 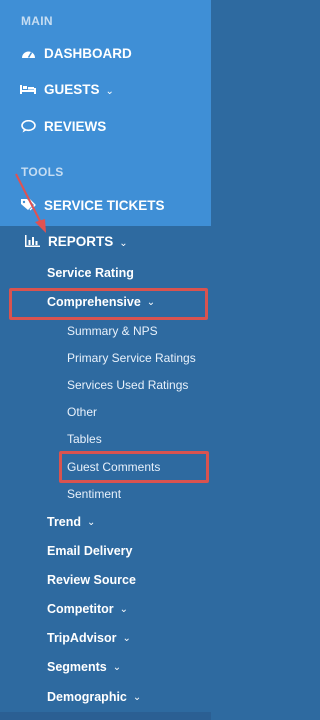 I want to click on annotation-arrow, so click(x=30, y=203).